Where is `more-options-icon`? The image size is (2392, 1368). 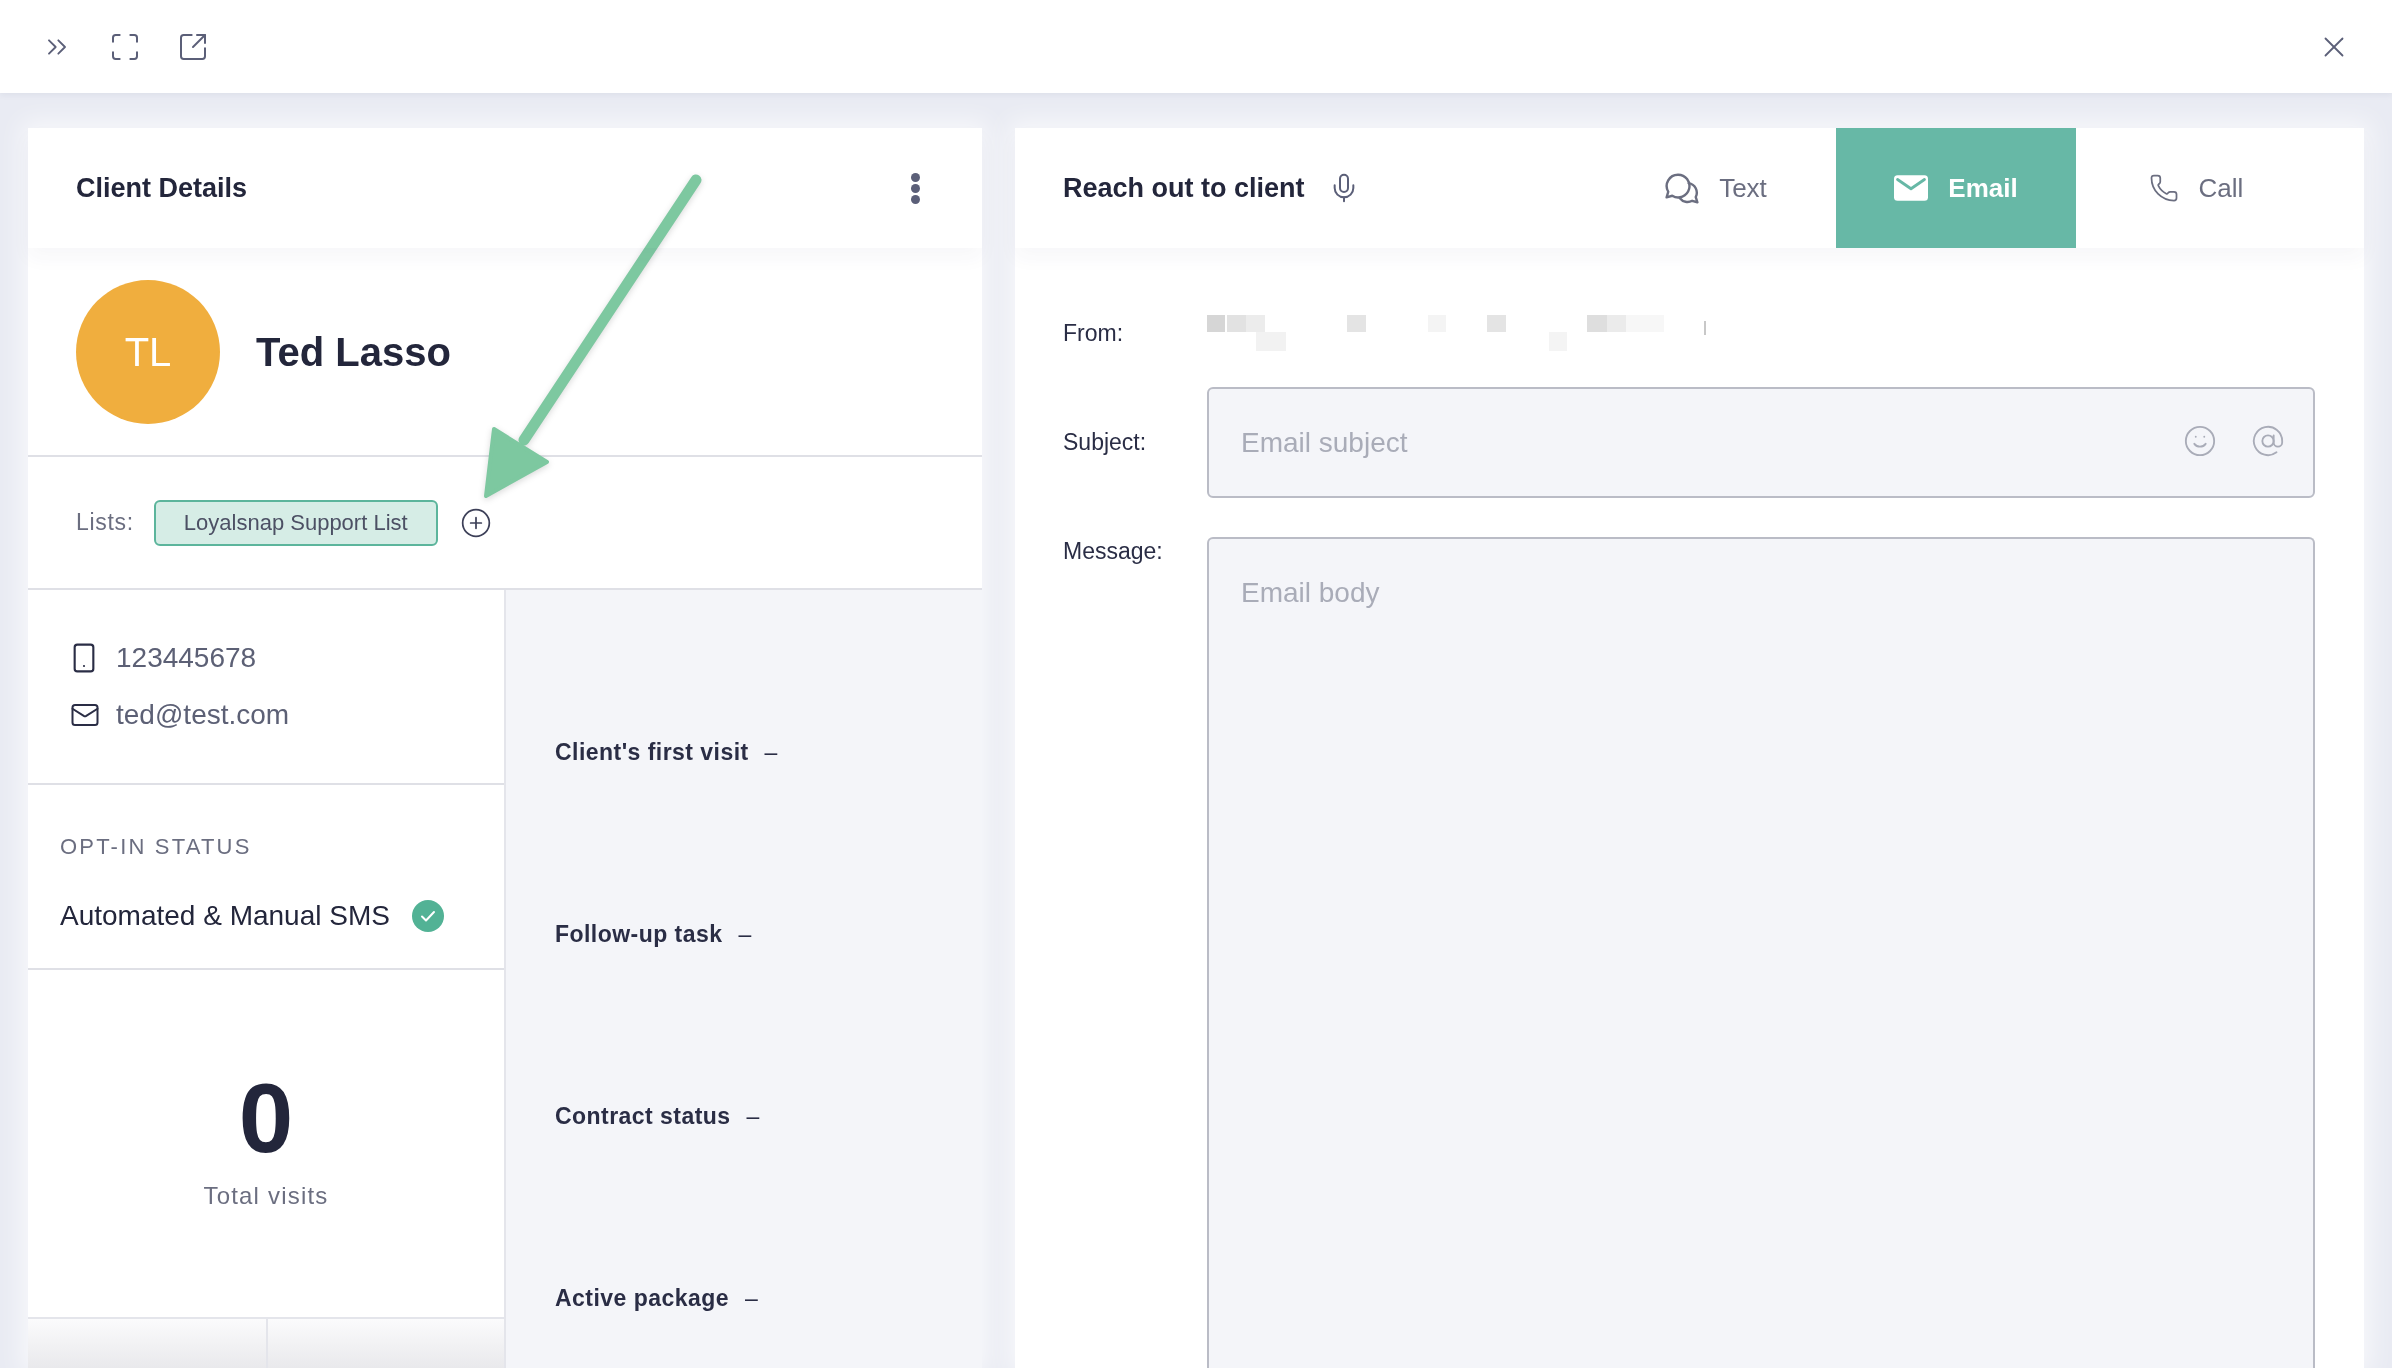 more-options-icon is located at coordinates (915, 188).